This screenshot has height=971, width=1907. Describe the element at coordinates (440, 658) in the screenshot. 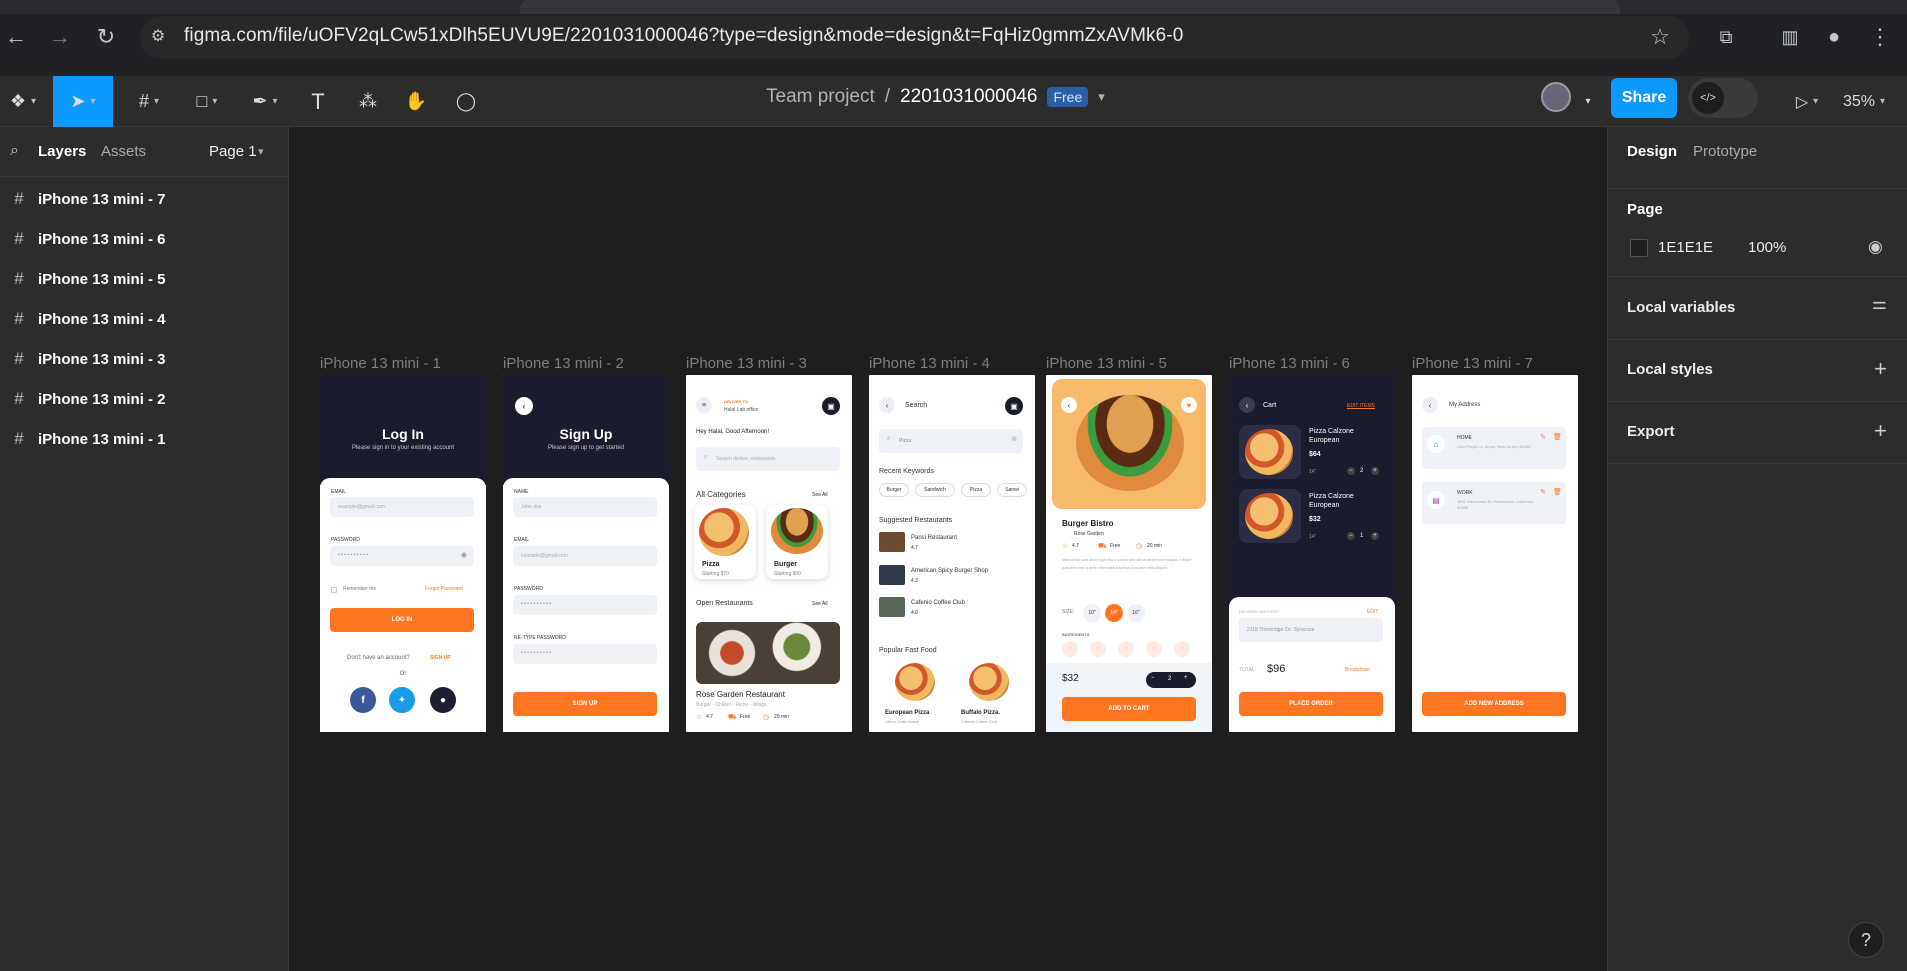

I see `signup-link: SIGN UP` at that location.